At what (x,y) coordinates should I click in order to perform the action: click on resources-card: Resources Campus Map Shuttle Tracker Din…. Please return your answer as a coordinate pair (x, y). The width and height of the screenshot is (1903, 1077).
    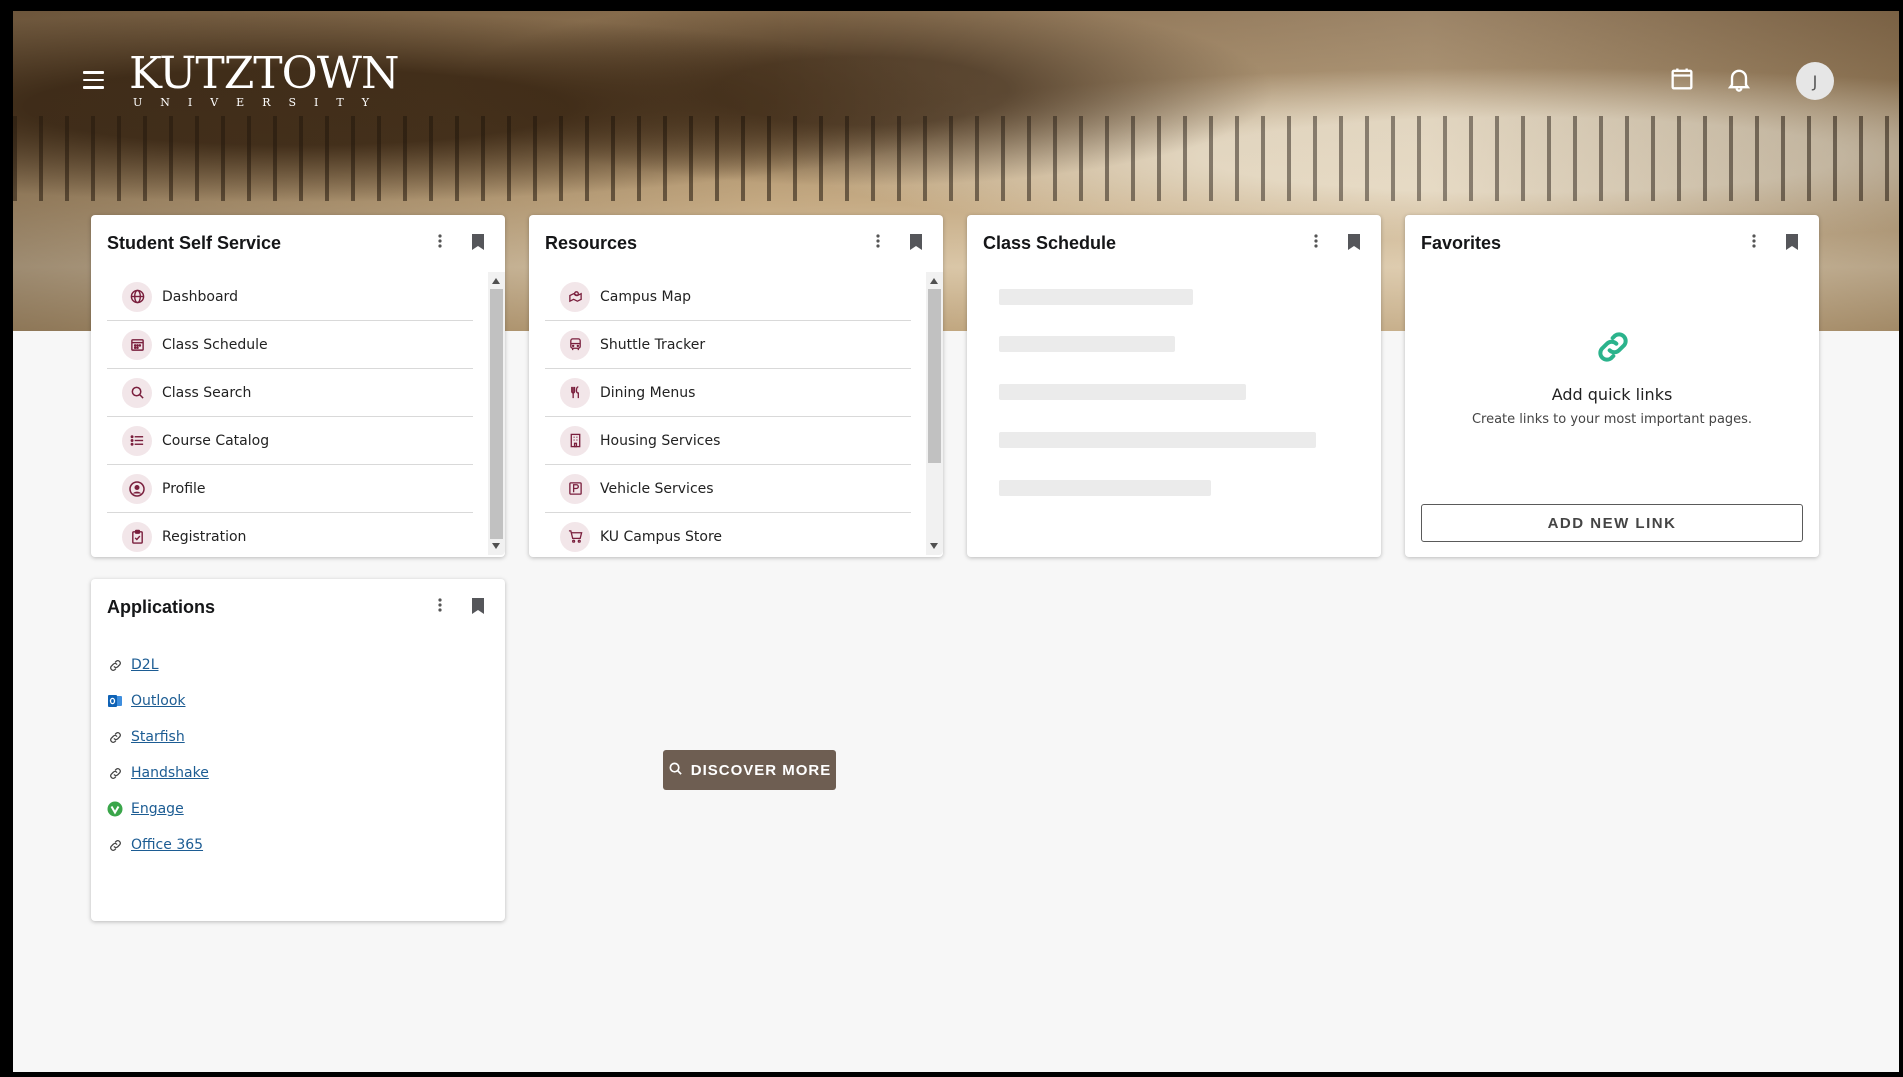
    Looking at the image, I should click on (736, 386).